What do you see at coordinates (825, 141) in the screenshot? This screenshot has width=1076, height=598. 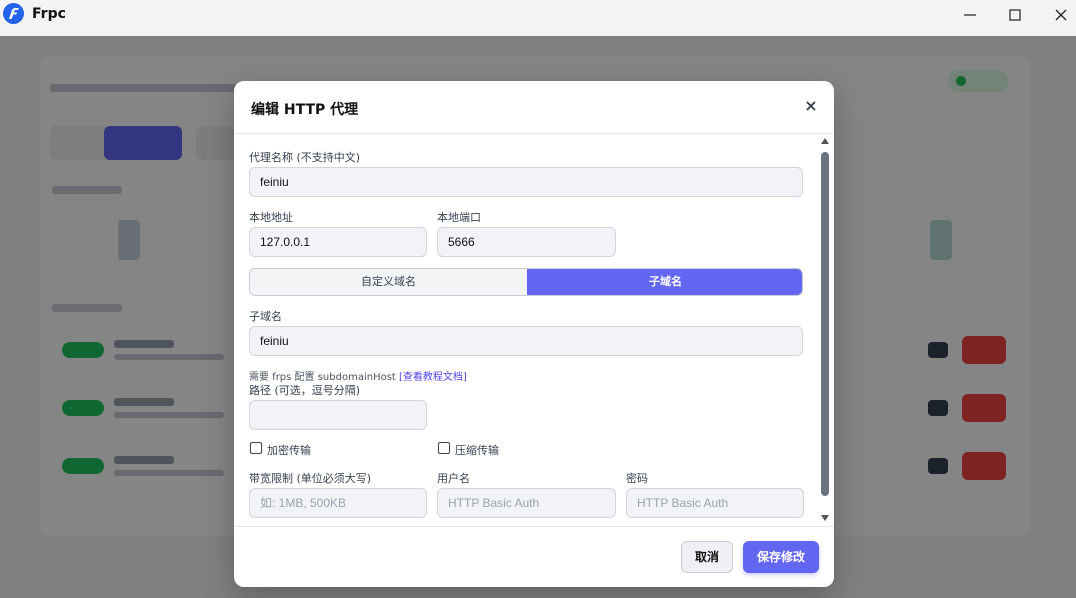 I see `scroll-up-arrow-icon` at bounding box center [825, 141].